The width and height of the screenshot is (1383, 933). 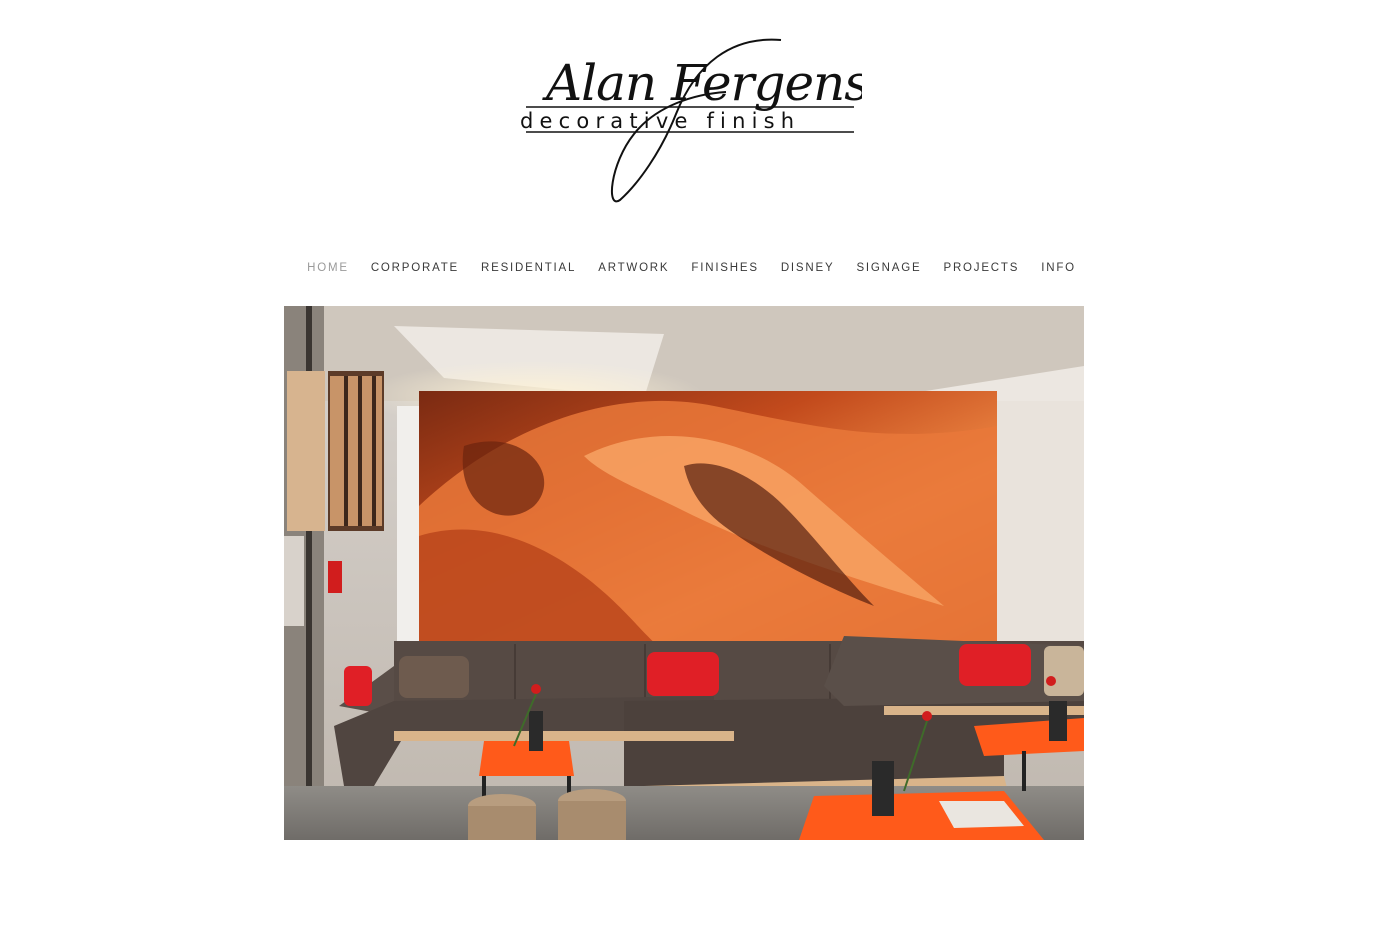 I want to click on nav-item-artwork: ARTWORK, so click(x=633, y=269).